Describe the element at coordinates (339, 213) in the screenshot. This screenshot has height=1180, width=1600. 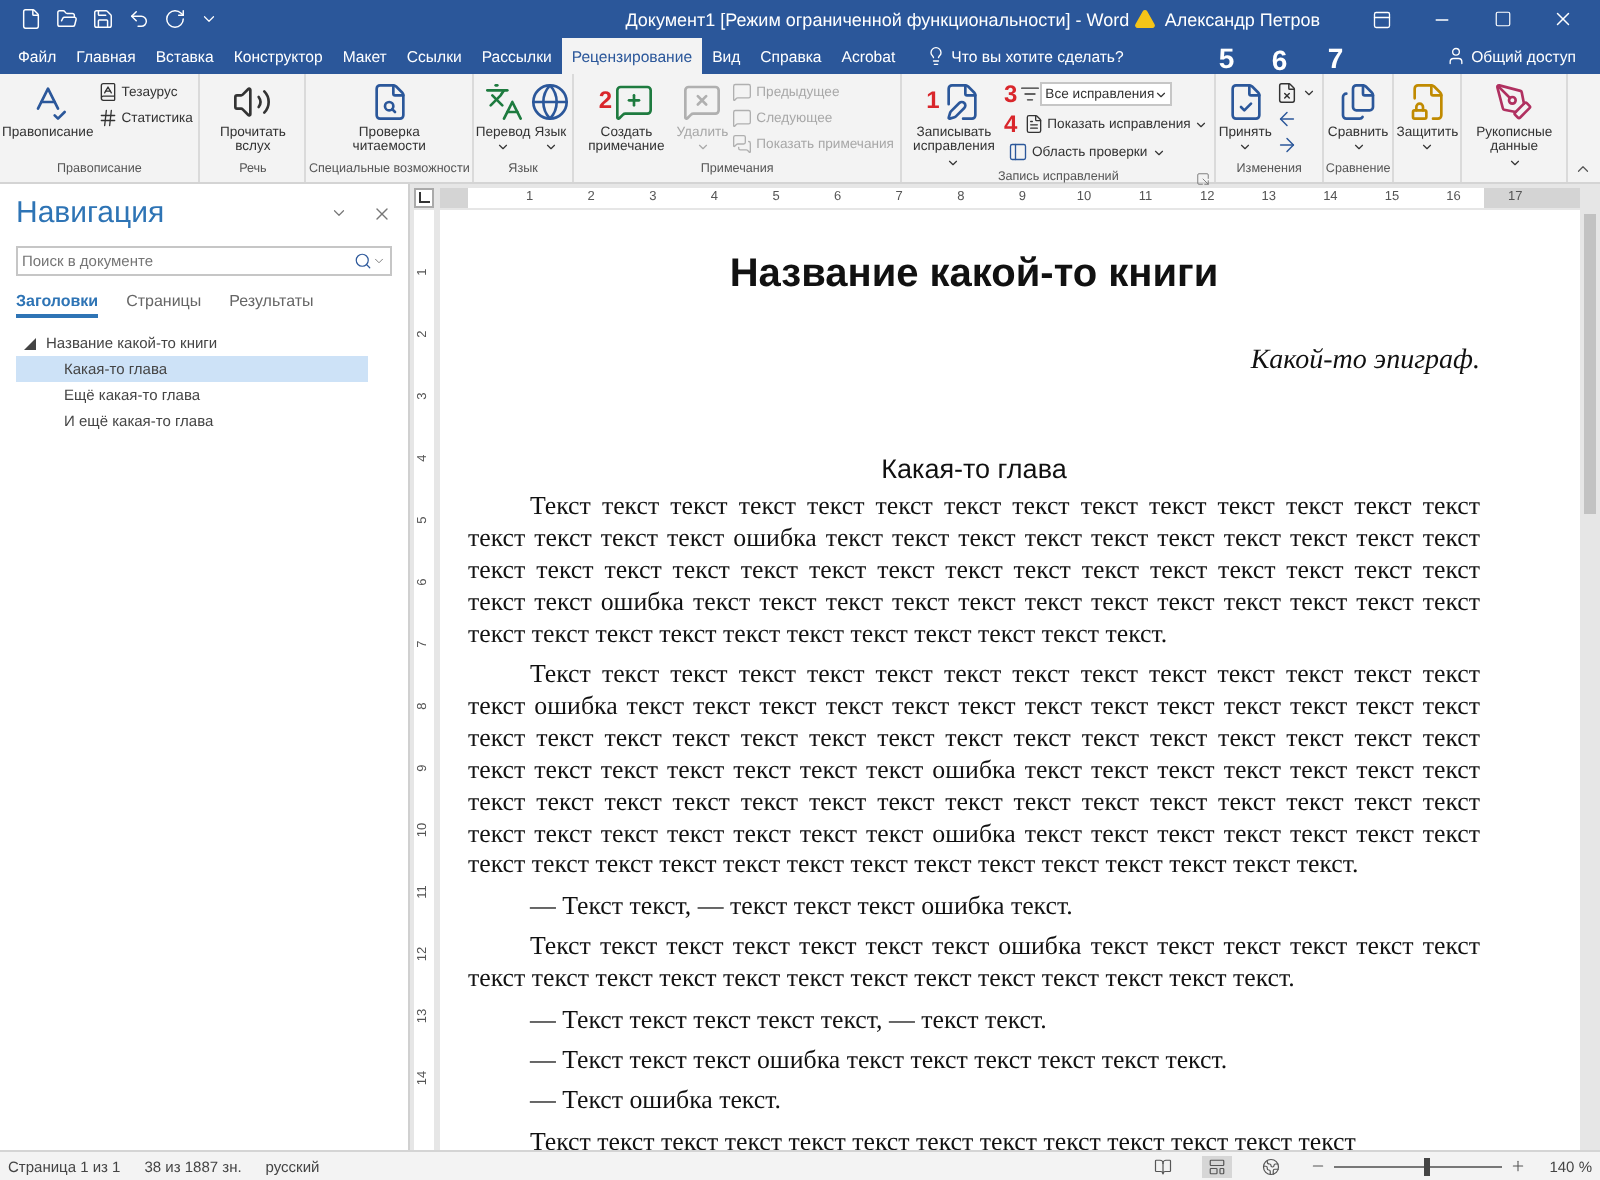
I see `pane-menu-caret-icon` at that location.